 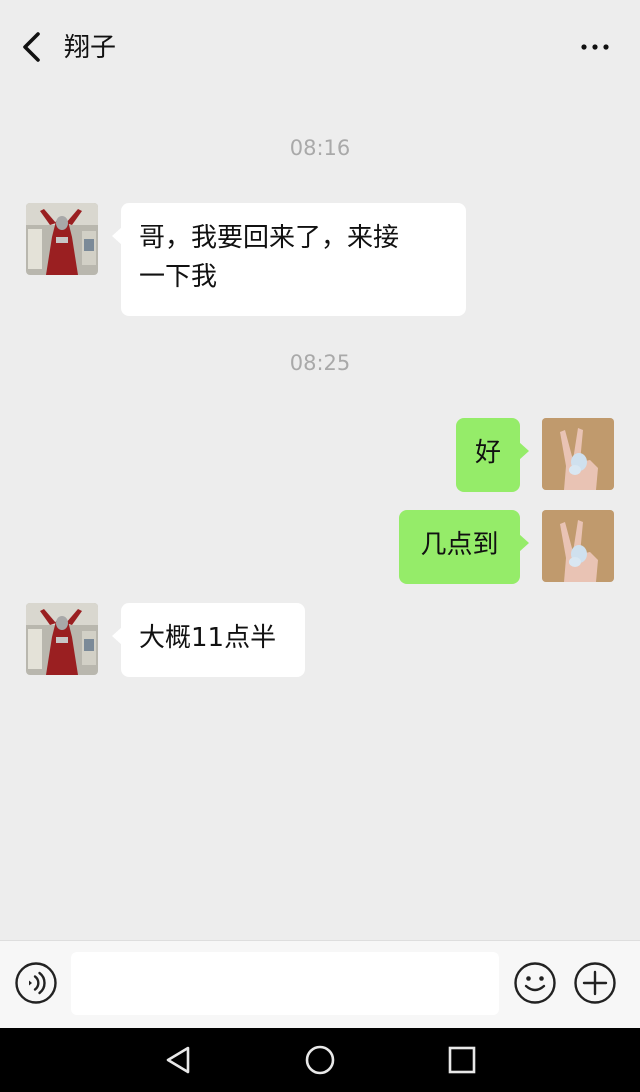 I want to click on plus-icon, so click(x=595, y=983).